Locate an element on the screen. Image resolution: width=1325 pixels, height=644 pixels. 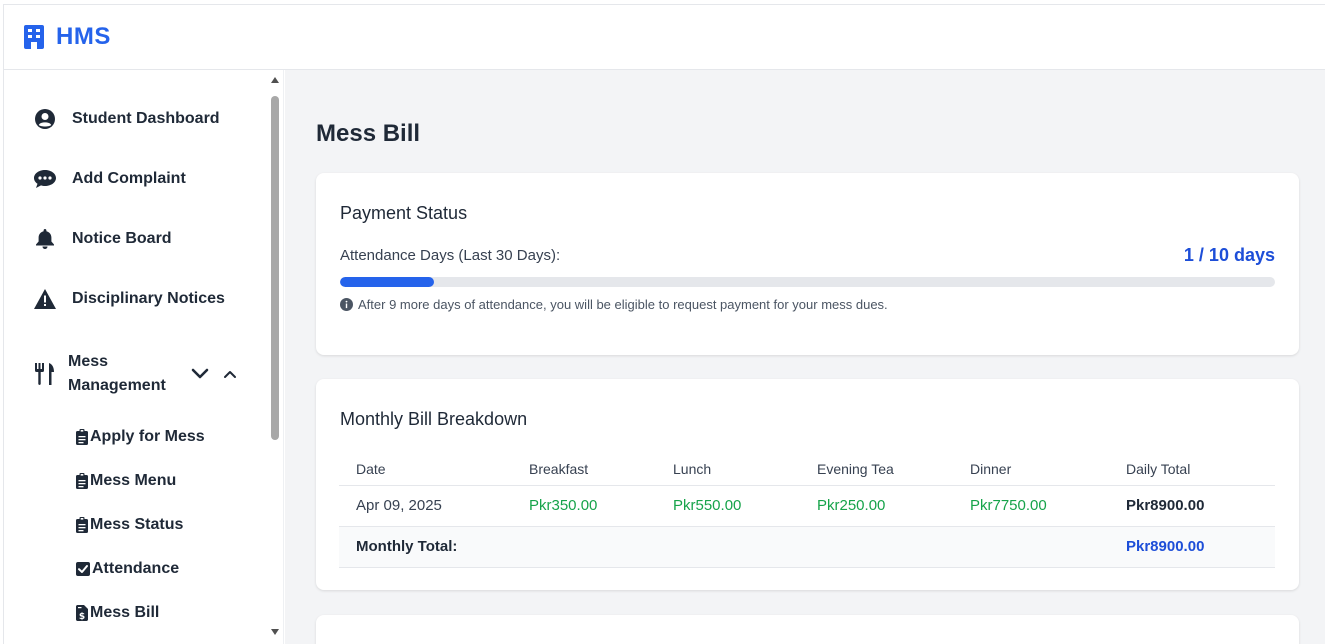
sidebar-item-notice-board: Notice Board is located at coordinates (103, 239).